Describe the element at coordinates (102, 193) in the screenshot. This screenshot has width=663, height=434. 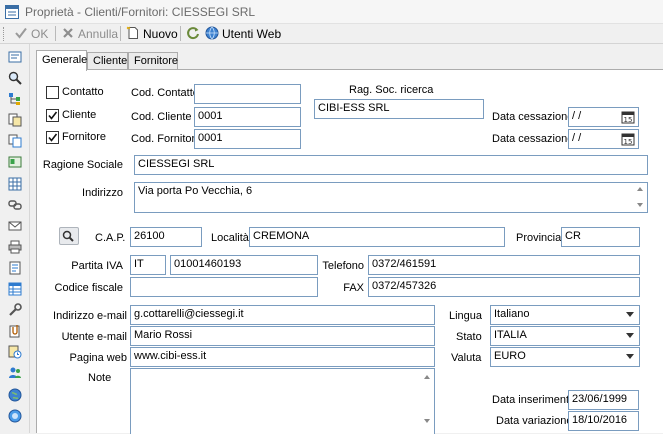
I see `indirizzo-label: Indirizzo` at that location.